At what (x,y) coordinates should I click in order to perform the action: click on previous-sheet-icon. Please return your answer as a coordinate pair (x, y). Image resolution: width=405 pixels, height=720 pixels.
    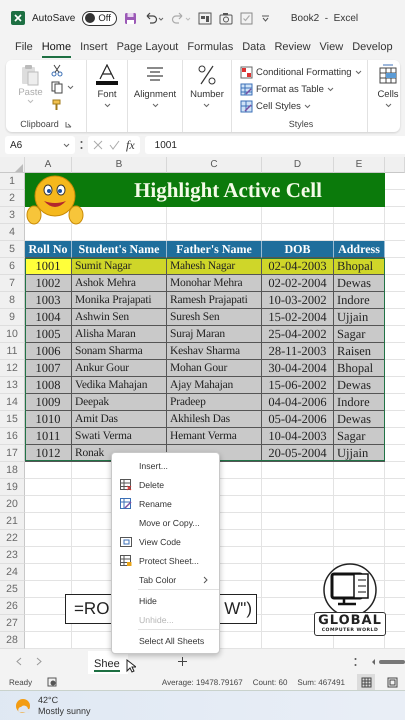
    Looking at the image, I should click on (19, 661).